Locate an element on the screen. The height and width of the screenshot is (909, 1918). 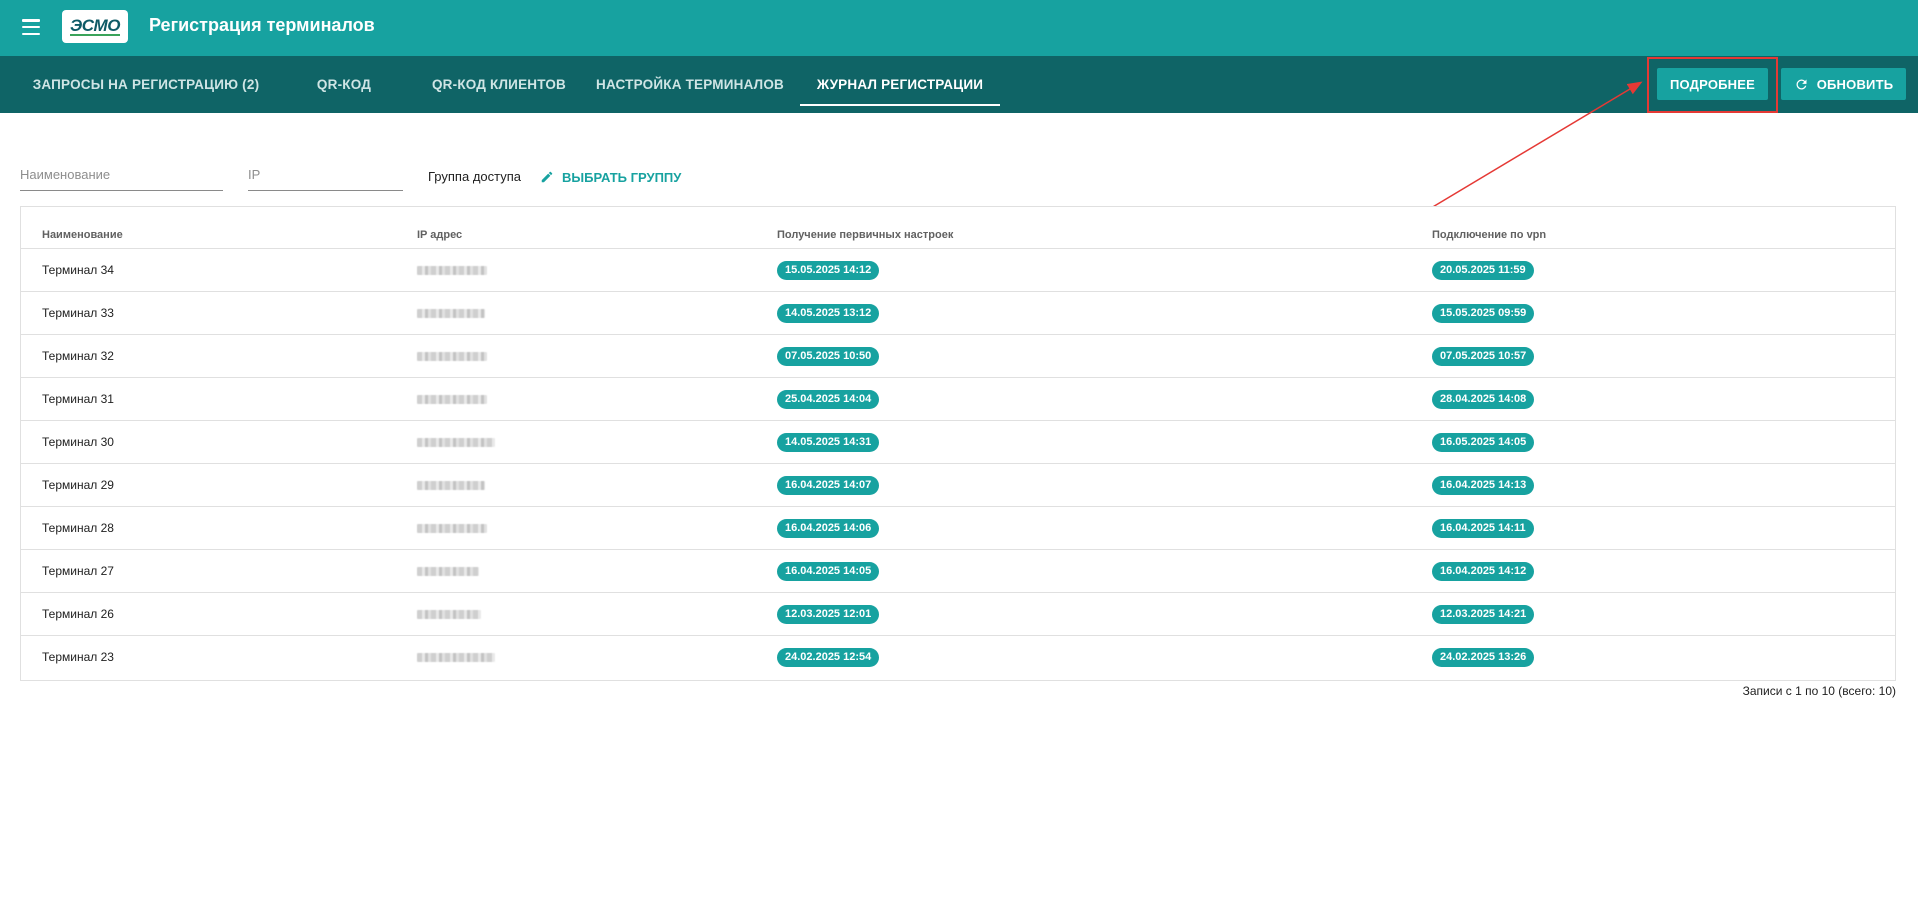
pencil-icon is located at coordinates (547, 177).